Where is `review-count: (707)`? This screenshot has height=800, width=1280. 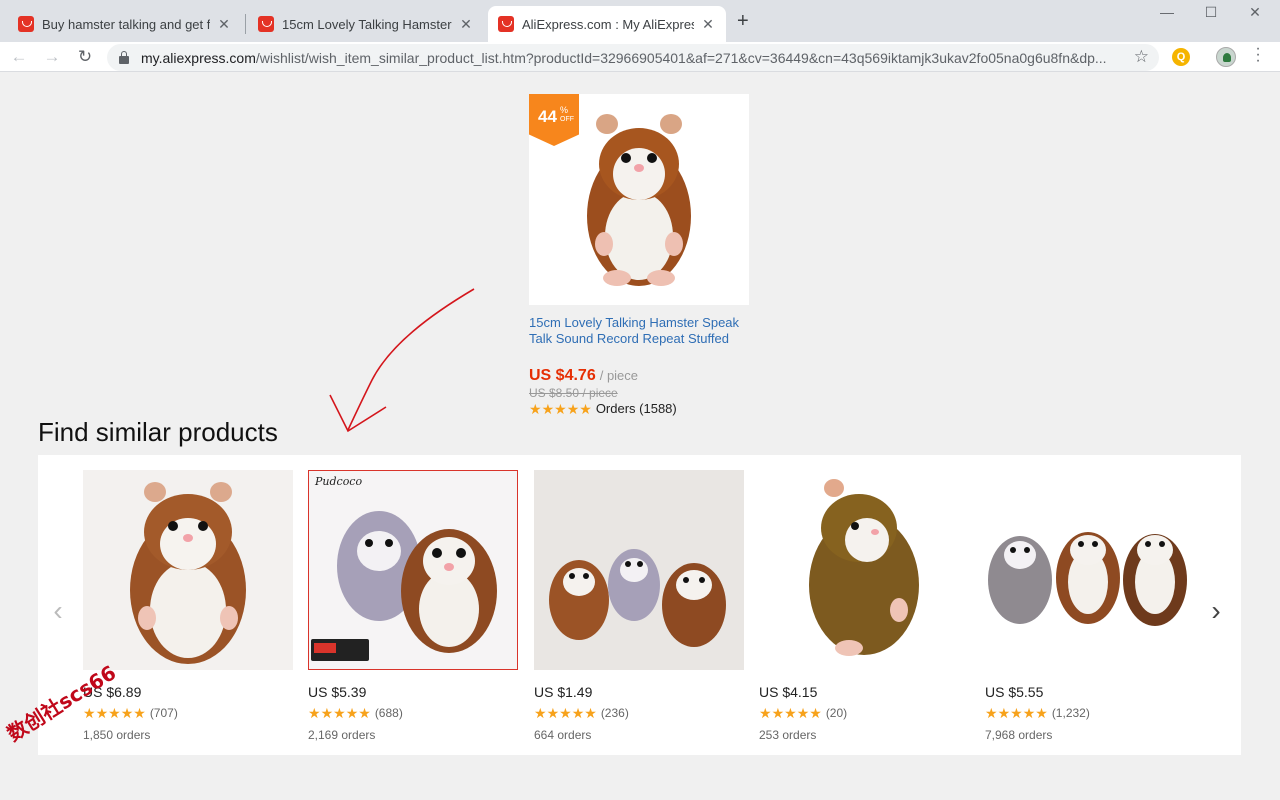 review-count: (707) is located at coordinates (163, 713).